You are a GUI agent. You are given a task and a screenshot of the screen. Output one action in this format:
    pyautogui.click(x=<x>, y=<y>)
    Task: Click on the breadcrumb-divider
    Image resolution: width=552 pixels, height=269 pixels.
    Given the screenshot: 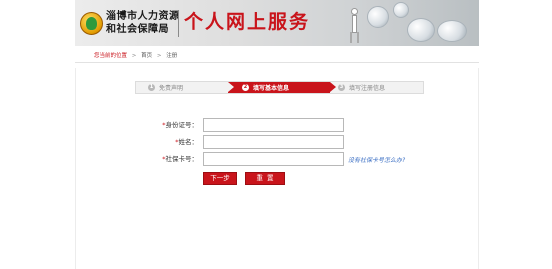 What is the action you would take?
    pyautogui.click(x=277, y=62)
    